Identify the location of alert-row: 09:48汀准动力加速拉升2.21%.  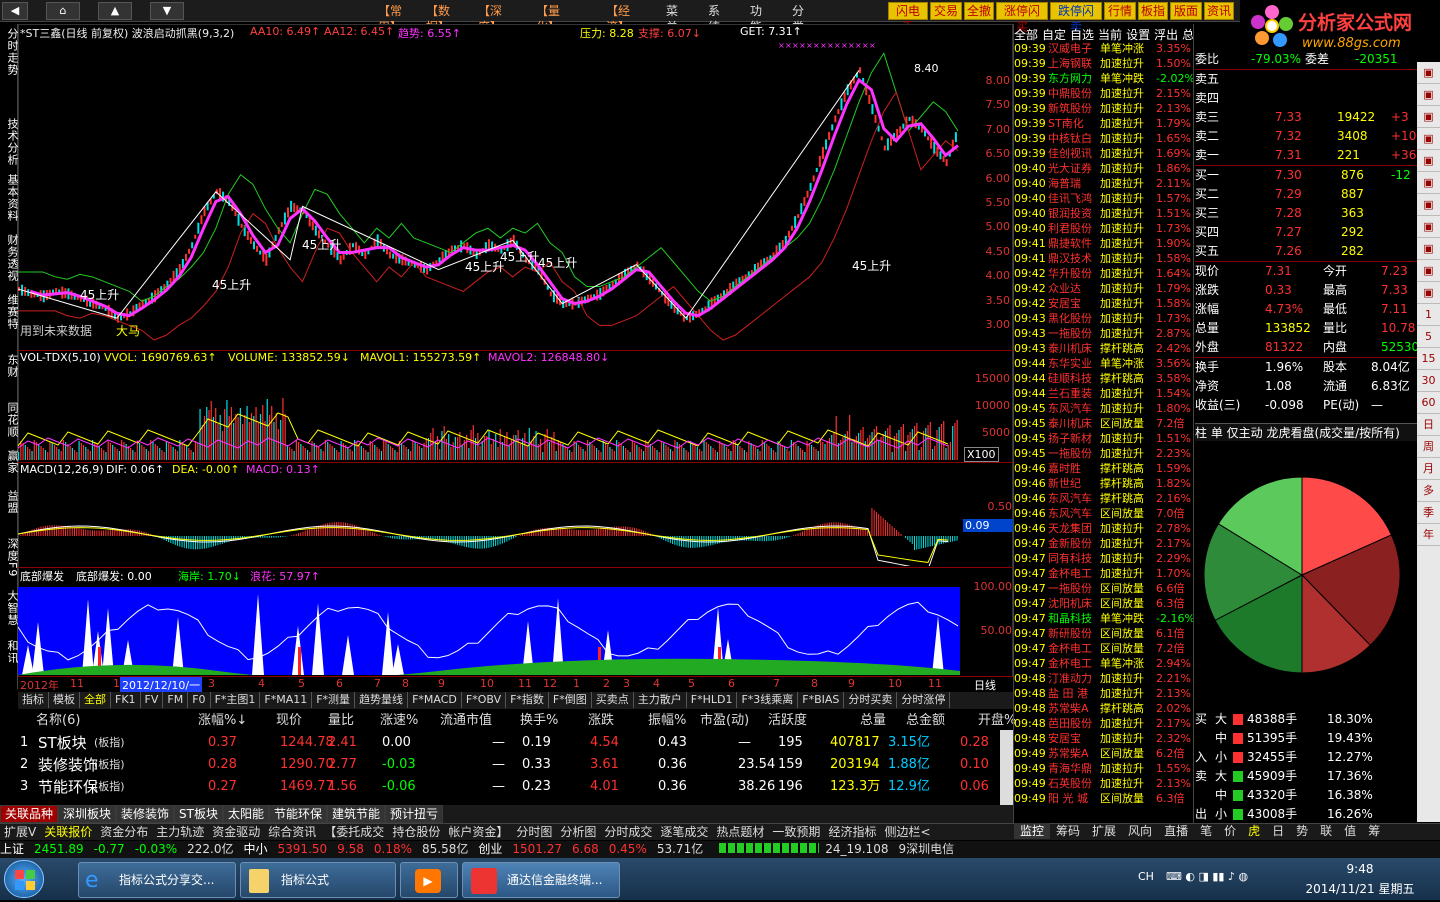
(1104, 678).